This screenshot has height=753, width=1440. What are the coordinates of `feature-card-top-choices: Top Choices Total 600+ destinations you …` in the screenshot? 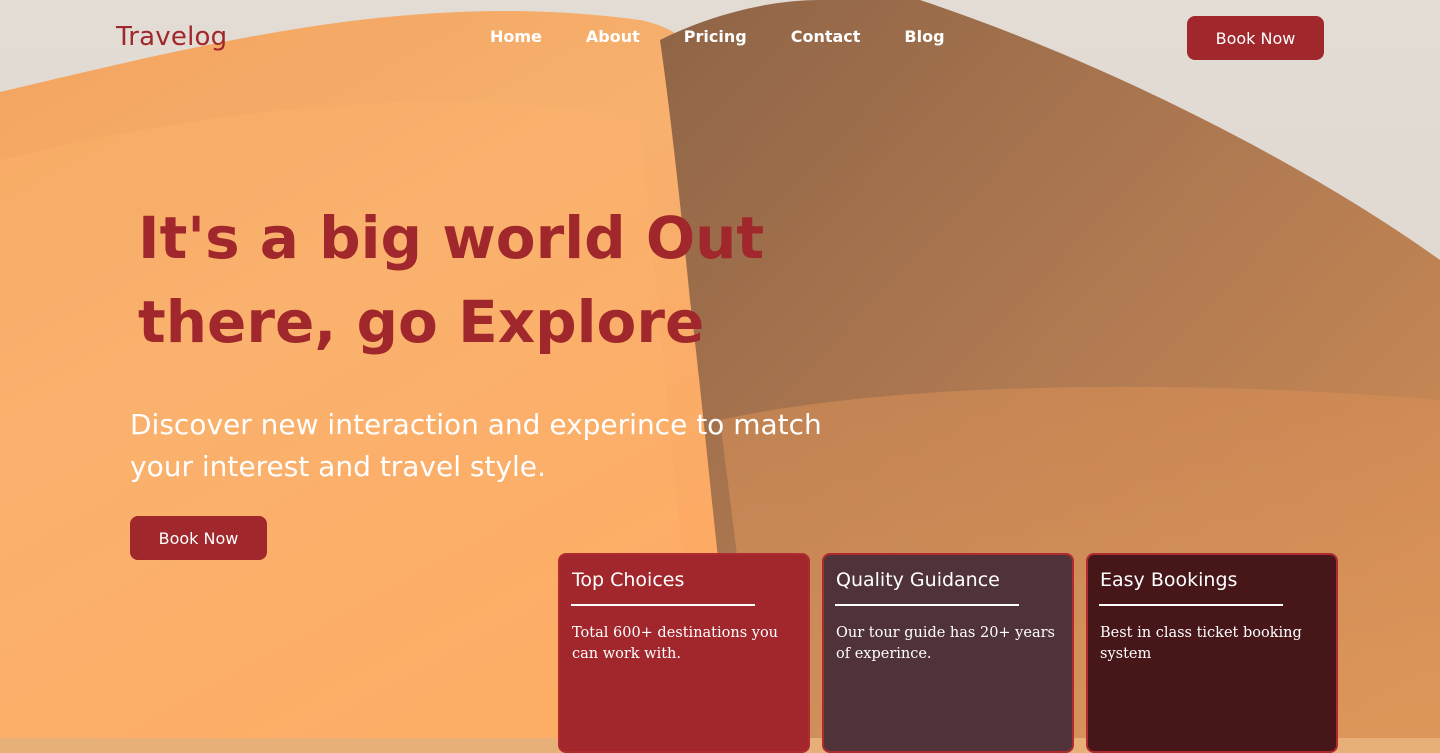 It's located at (684, 653).